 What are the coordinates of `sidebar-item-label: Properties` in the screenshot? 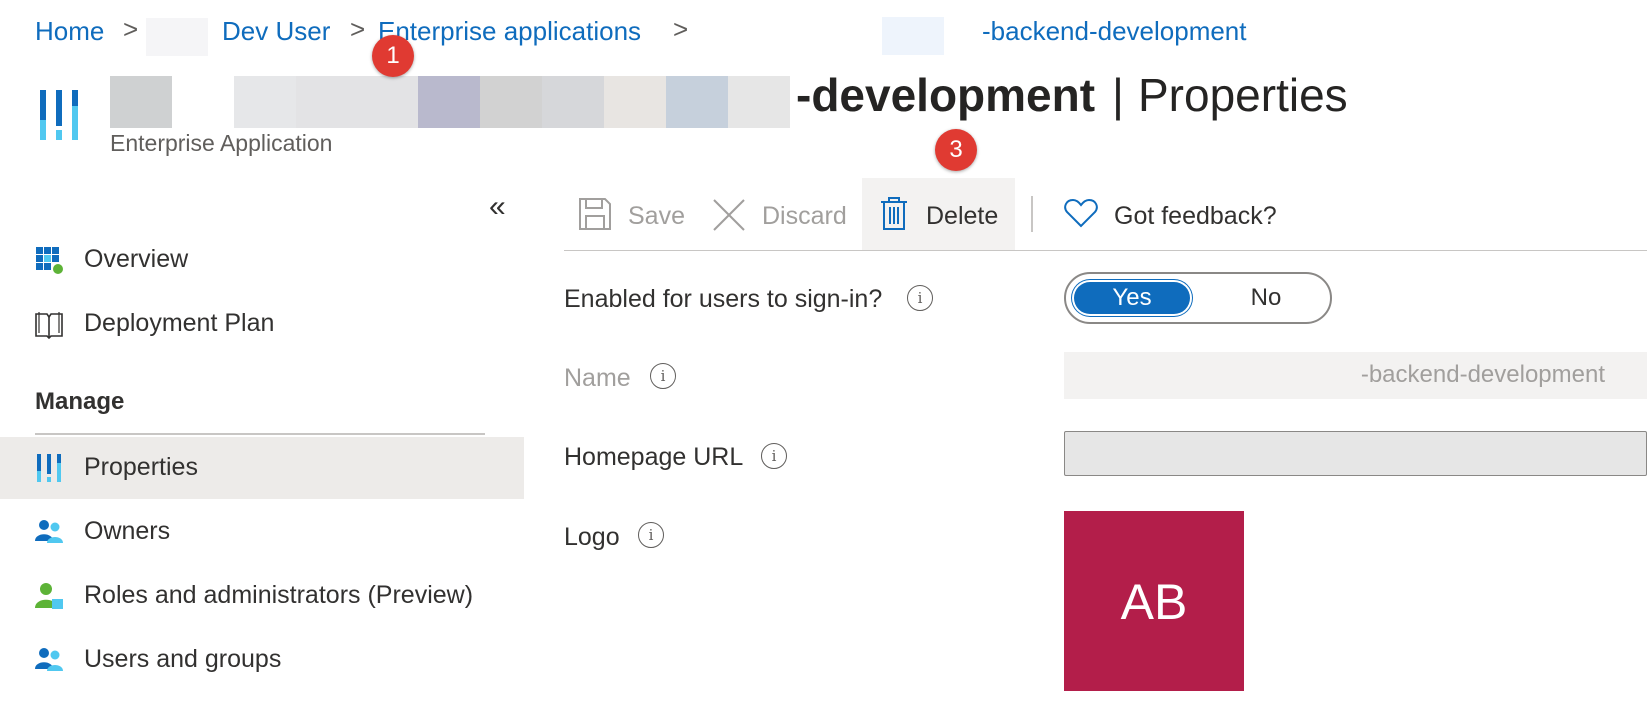 It's located at (141, 467).